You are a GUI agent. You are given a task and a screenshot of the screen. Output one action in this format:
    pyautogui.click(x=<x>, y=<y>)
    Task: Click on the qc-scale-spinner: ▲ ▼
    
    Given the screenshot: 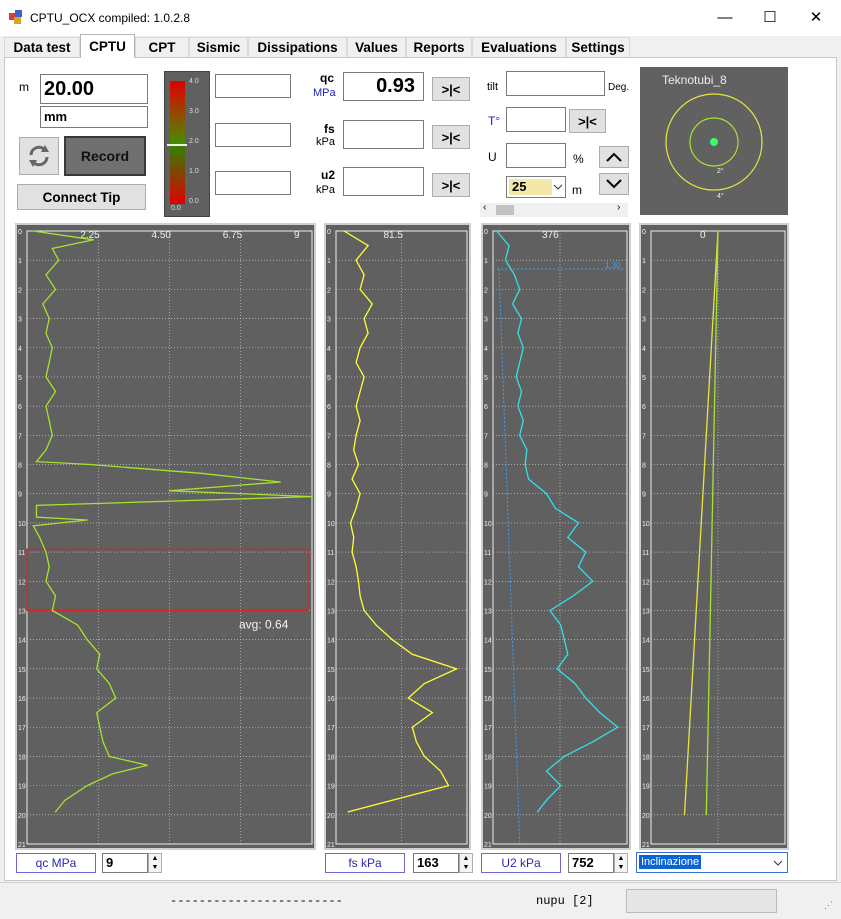 What is the action you would take?
    pyautogui.click(x=155, y=863)
    